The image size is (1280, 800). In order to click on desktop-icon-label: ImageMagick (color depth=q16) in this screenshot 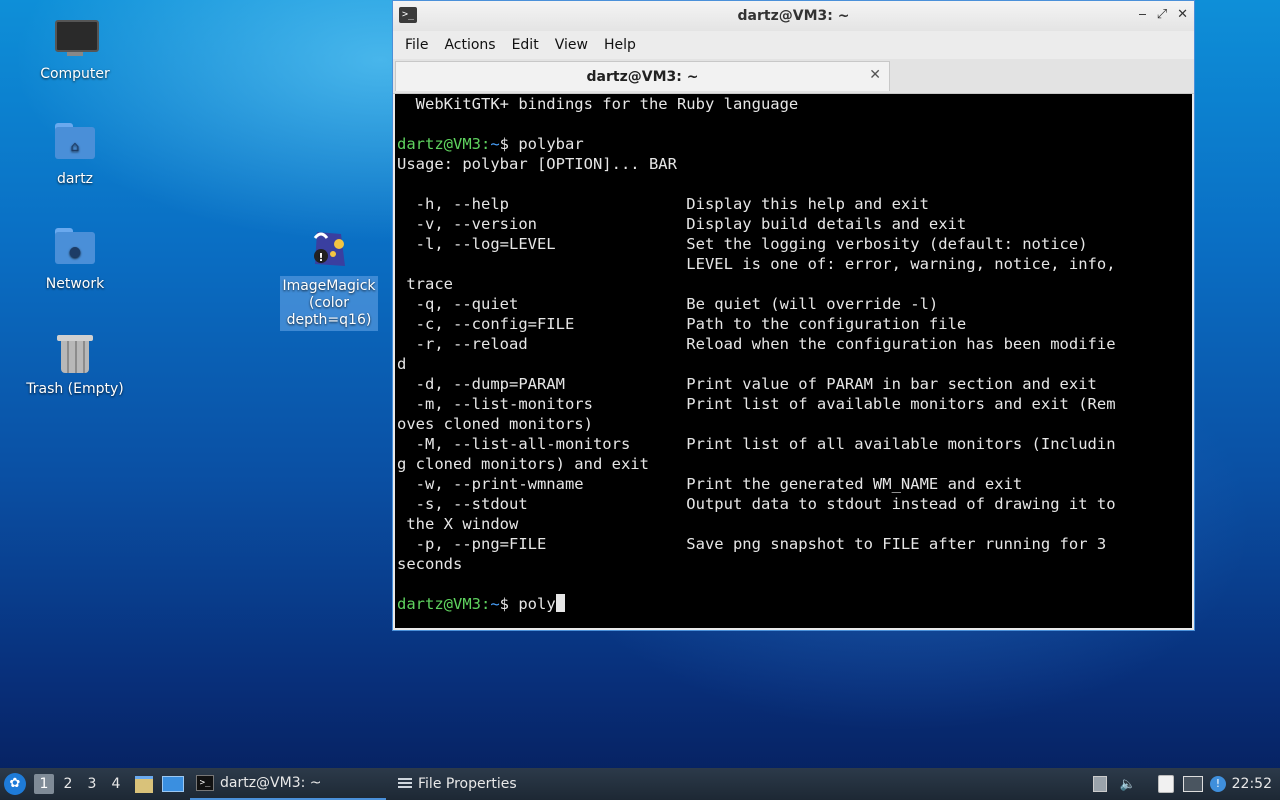, I will do `click(329, 303)`.